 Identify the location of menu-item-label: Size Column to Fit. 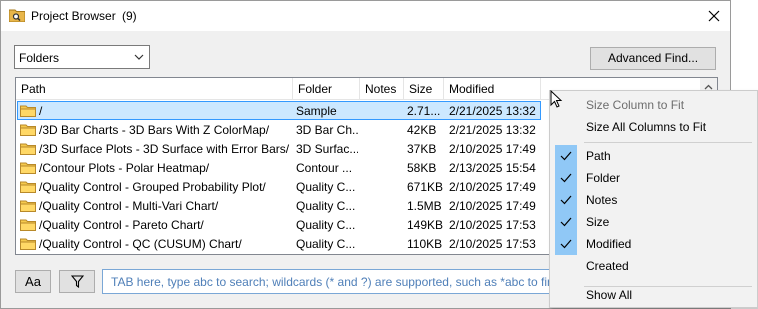
(635, 105).